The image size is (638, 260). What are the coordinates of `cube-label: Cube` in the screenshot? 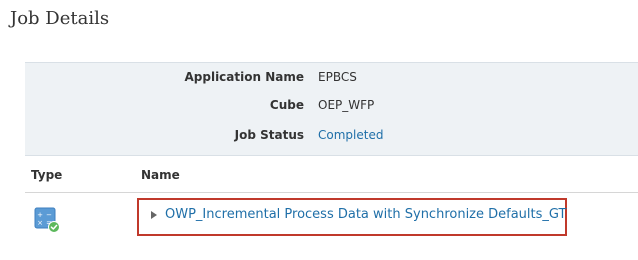 It's located at (286, 105).